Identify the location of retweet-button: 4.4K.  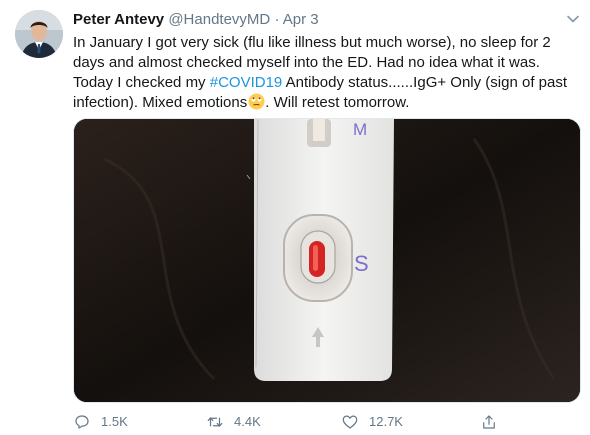
(233, 422).